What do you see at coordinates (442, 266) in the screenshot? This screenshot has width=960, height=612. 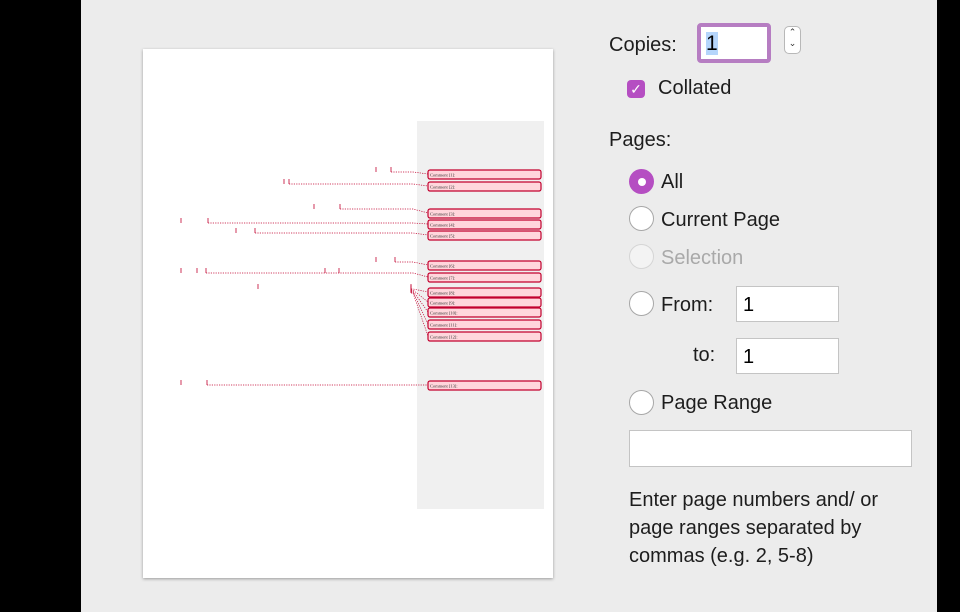 I see `comment-balloon-text: Comment [6]:` at bounding box center [442, 266].